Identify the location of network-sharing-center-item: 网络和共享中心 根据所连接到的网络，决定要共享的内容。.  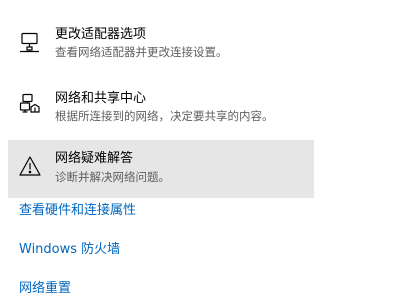
(161, 107).